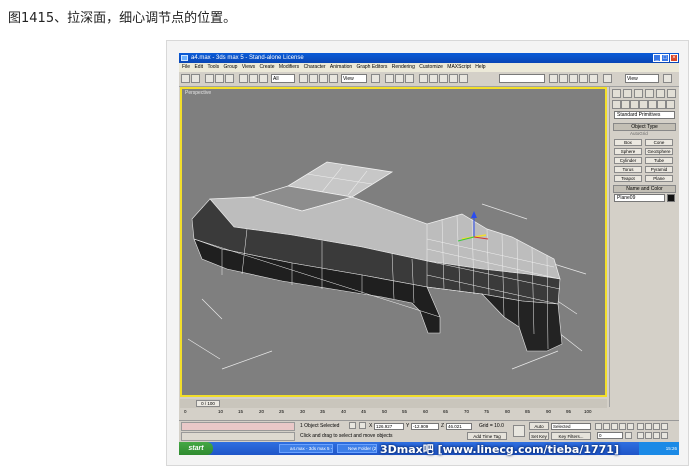  I want to click on quick-render-icon, so click(553, 78).